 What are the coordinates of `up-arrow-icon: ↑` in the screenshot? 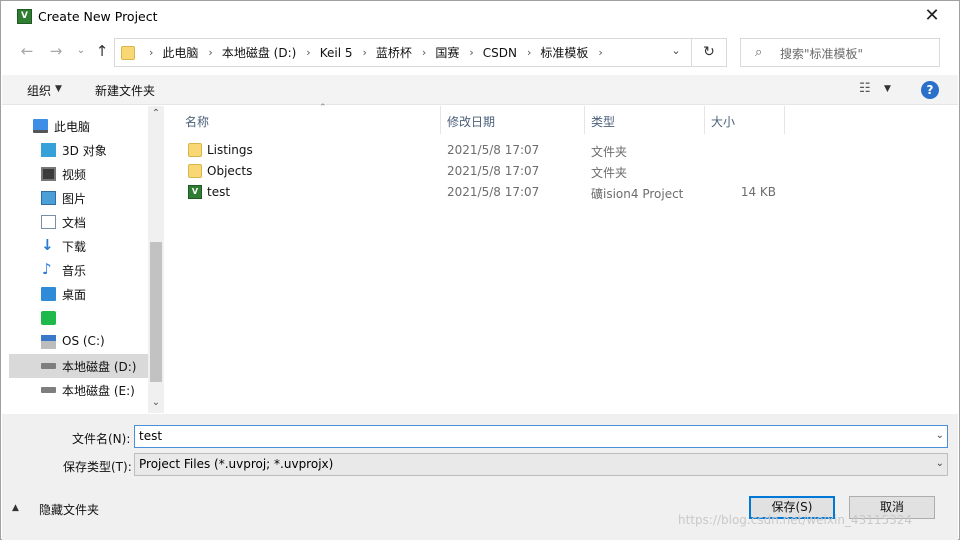 It's located at (102, 51).